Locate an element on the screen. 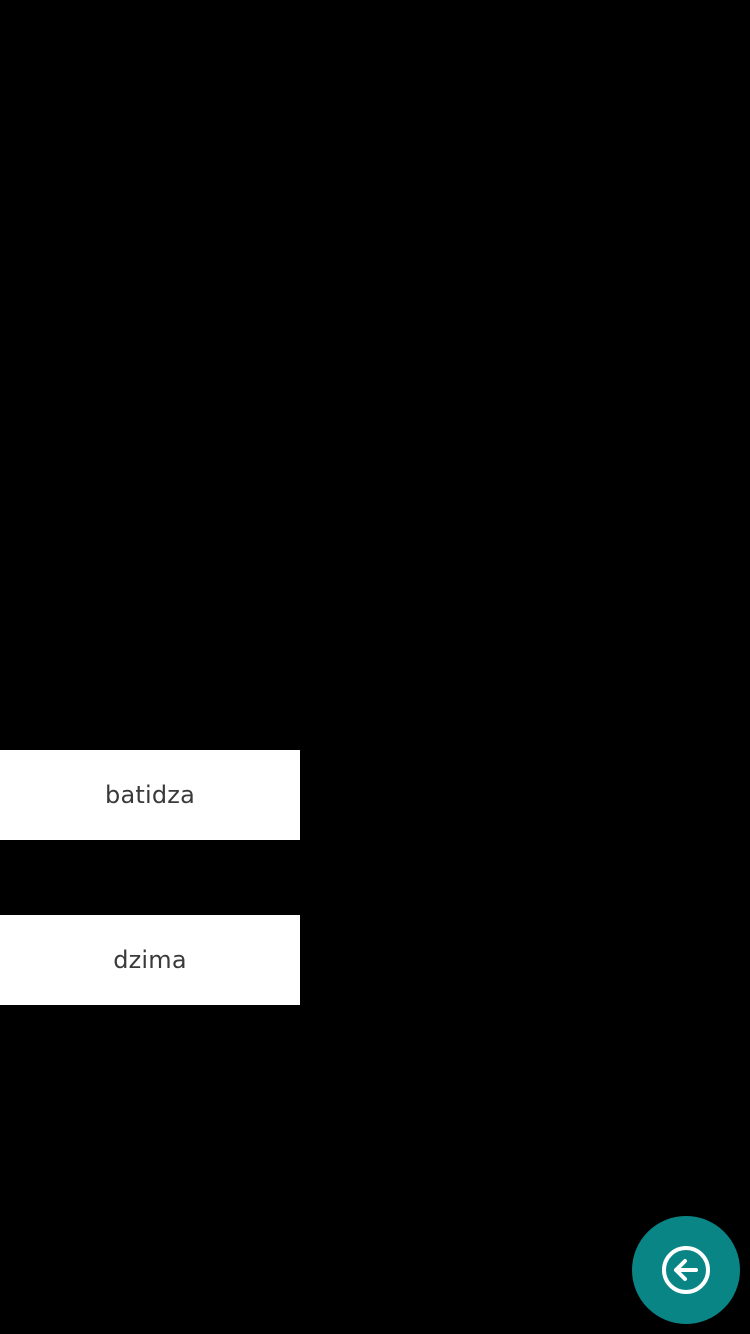 The height and width of the screenshot is (1334, 750). option-button-batidza: batidza is located at coordinates (150, 795).